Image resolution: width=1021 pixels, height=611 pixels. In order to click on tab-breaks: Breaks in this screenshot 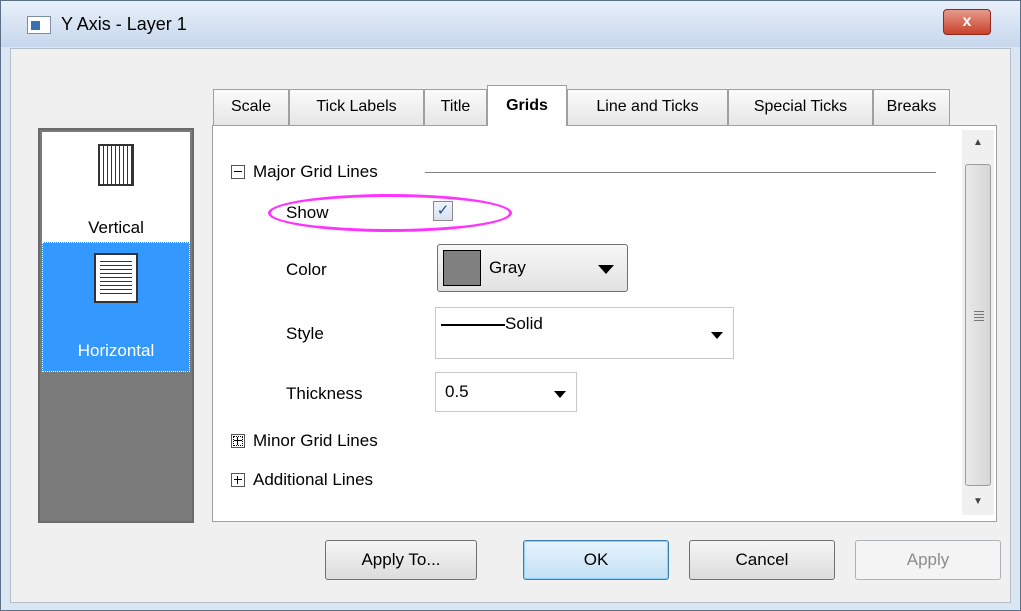, I will do `click(911, 107)`.